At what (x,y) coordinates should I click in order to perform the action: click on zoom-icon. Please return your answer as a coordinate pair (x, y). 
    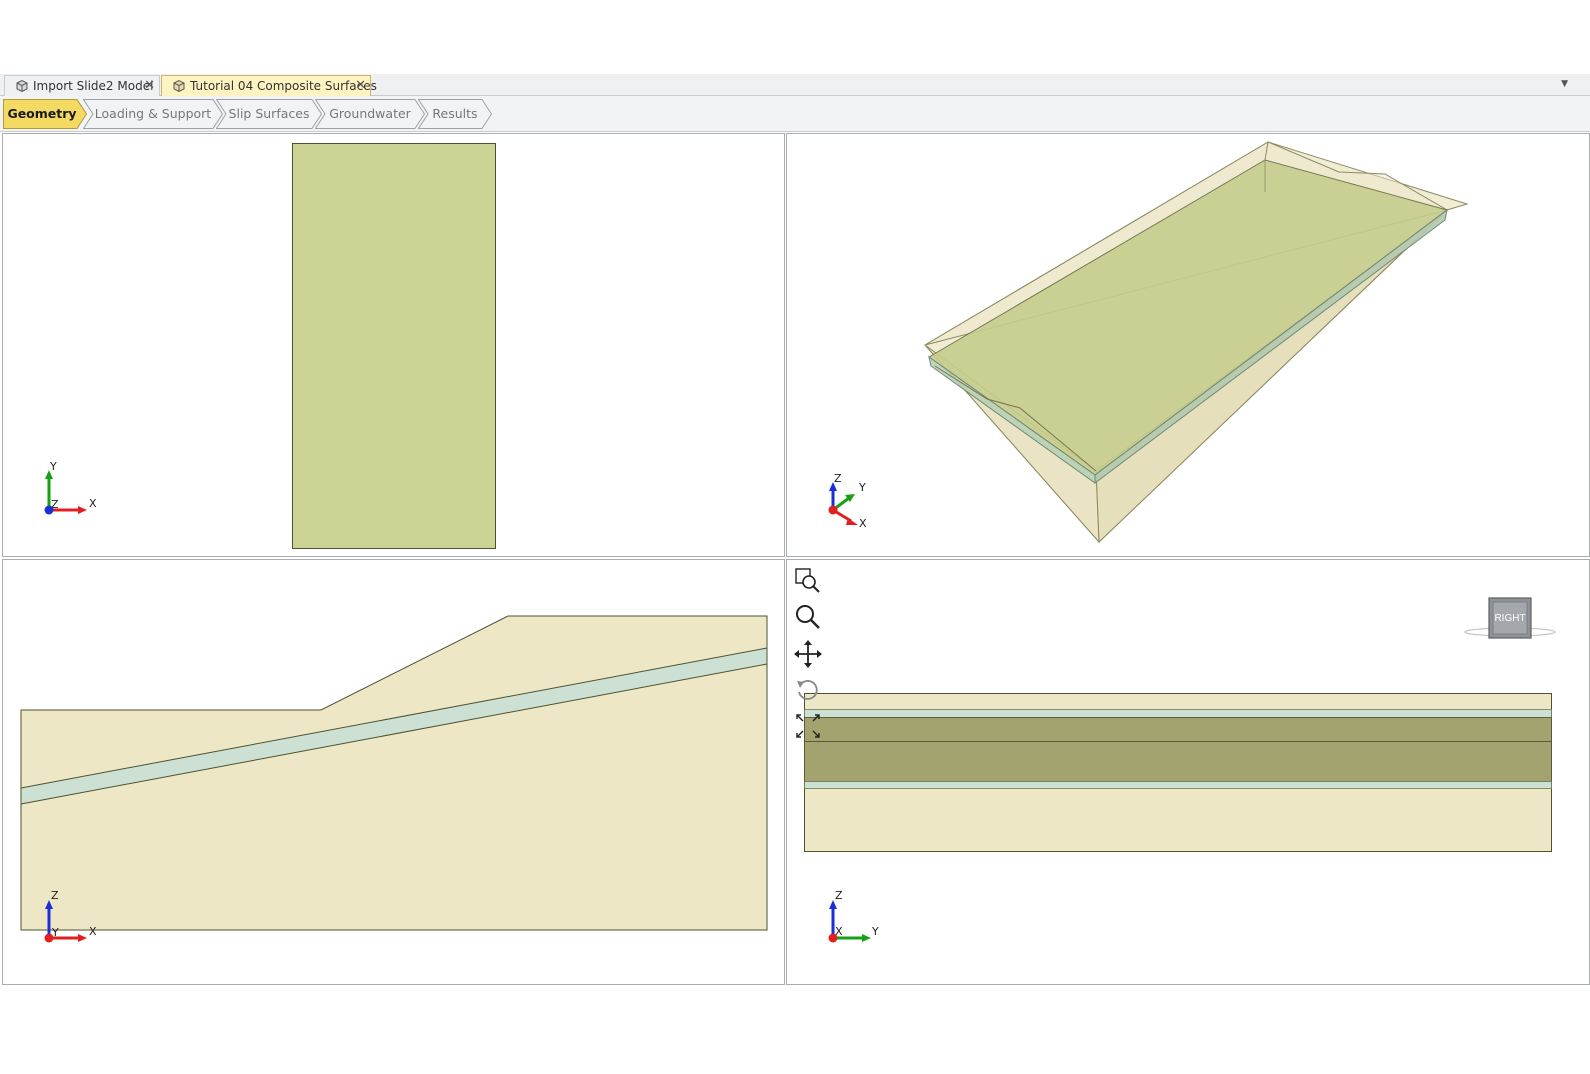
    Looking at the image, I should click on (808, 617).